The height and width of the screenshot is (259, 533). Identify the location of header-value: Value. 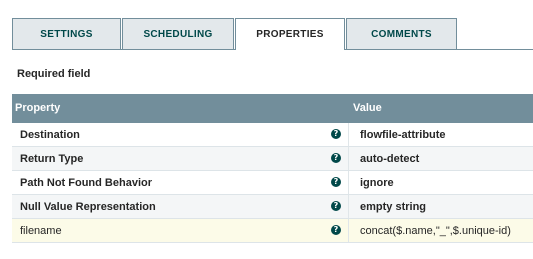
(367, 108).